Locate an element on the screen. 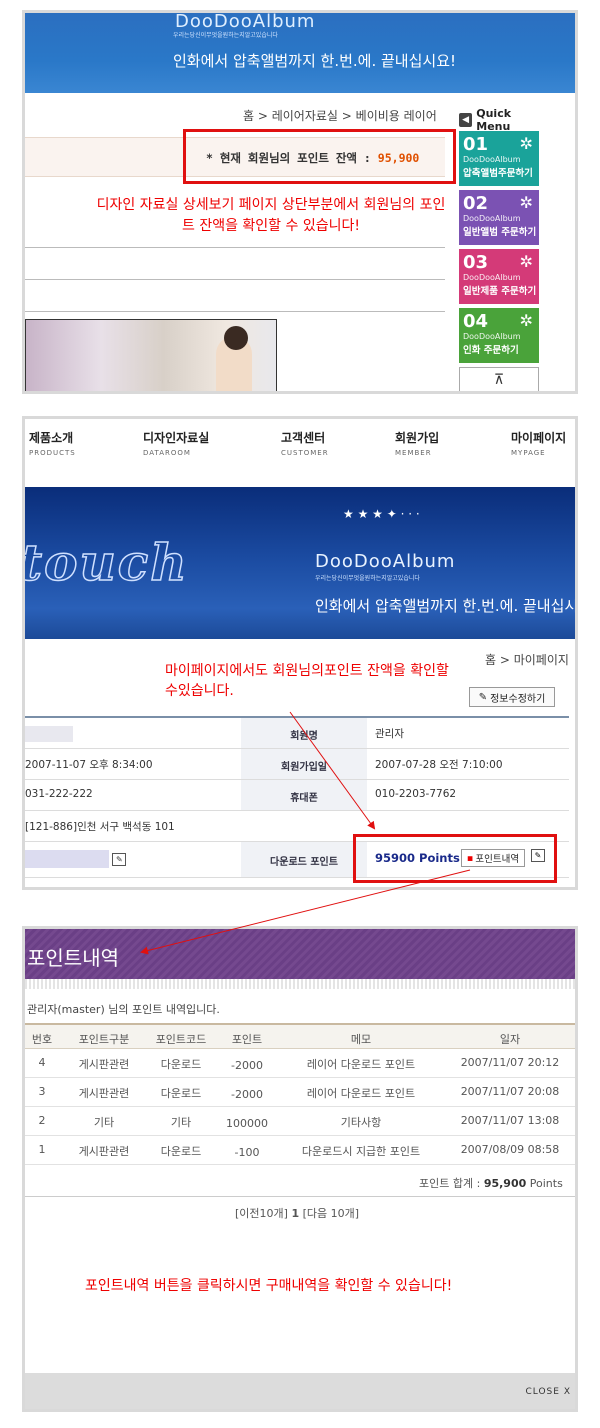 The width and height of the screenshot is (600, 1428). page-title: 포인트내역 is located at coordinates (73, 958).